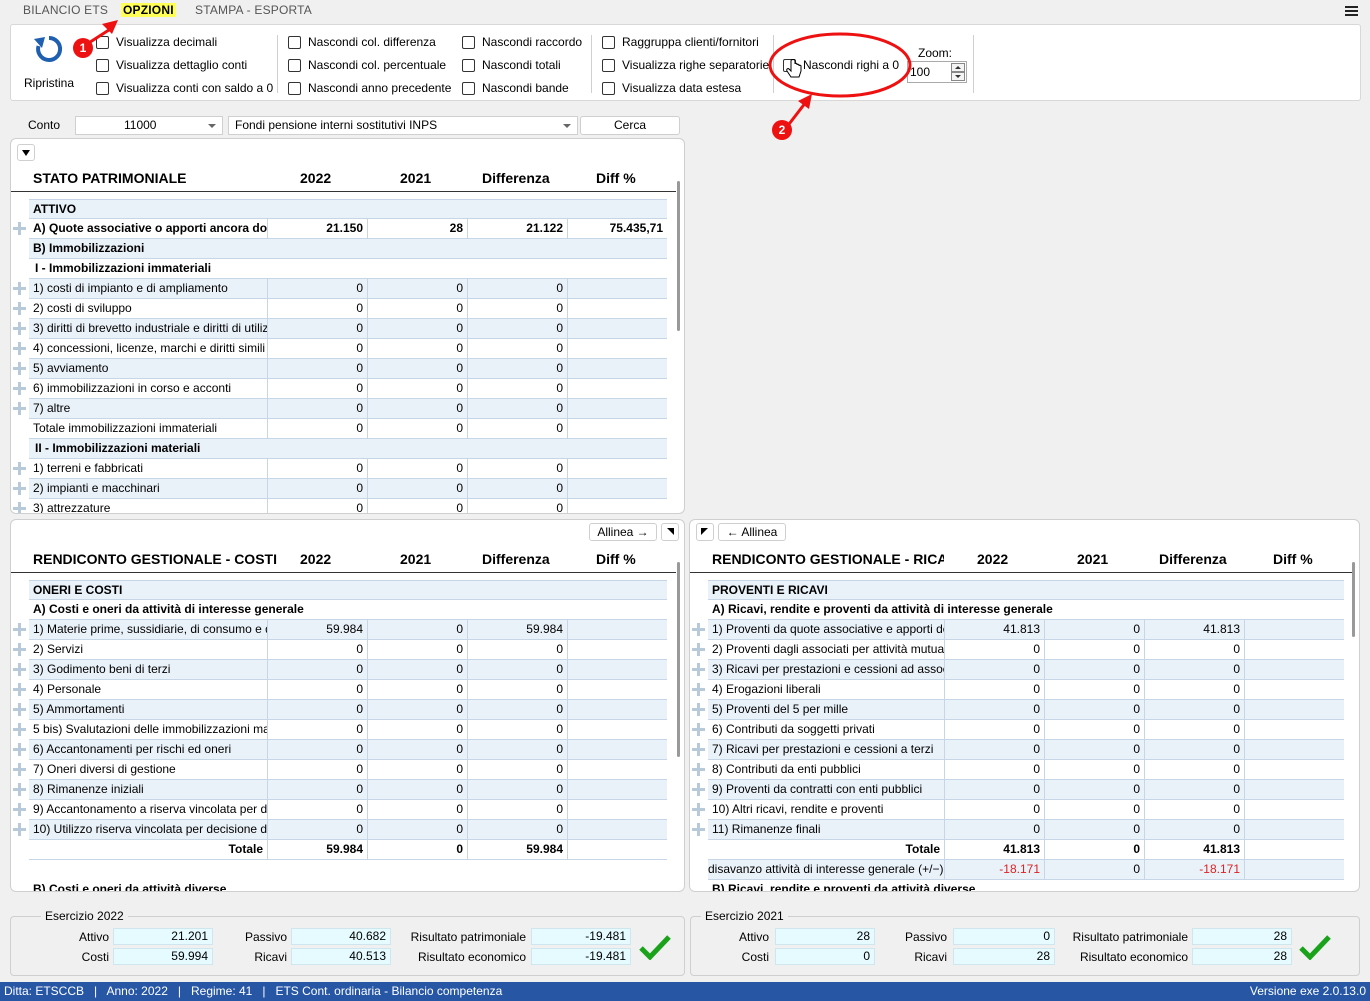  Describe the element at coordinates (623, 532) in the screenshot. I see `allinea-right-button: Allinea →` at that location.